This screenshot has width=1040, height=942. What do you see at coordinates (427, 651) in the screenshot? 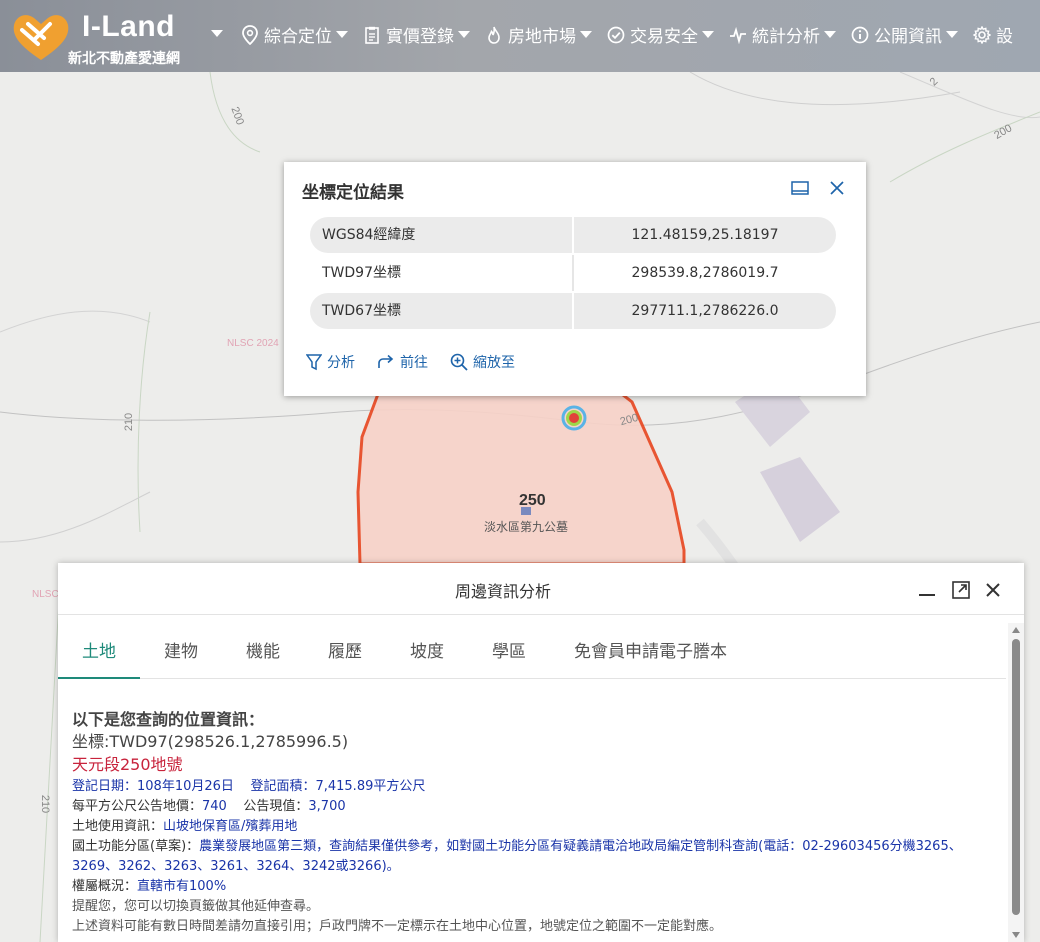
I see `tab-slope: 坡度` at bounding box center [427, 651].